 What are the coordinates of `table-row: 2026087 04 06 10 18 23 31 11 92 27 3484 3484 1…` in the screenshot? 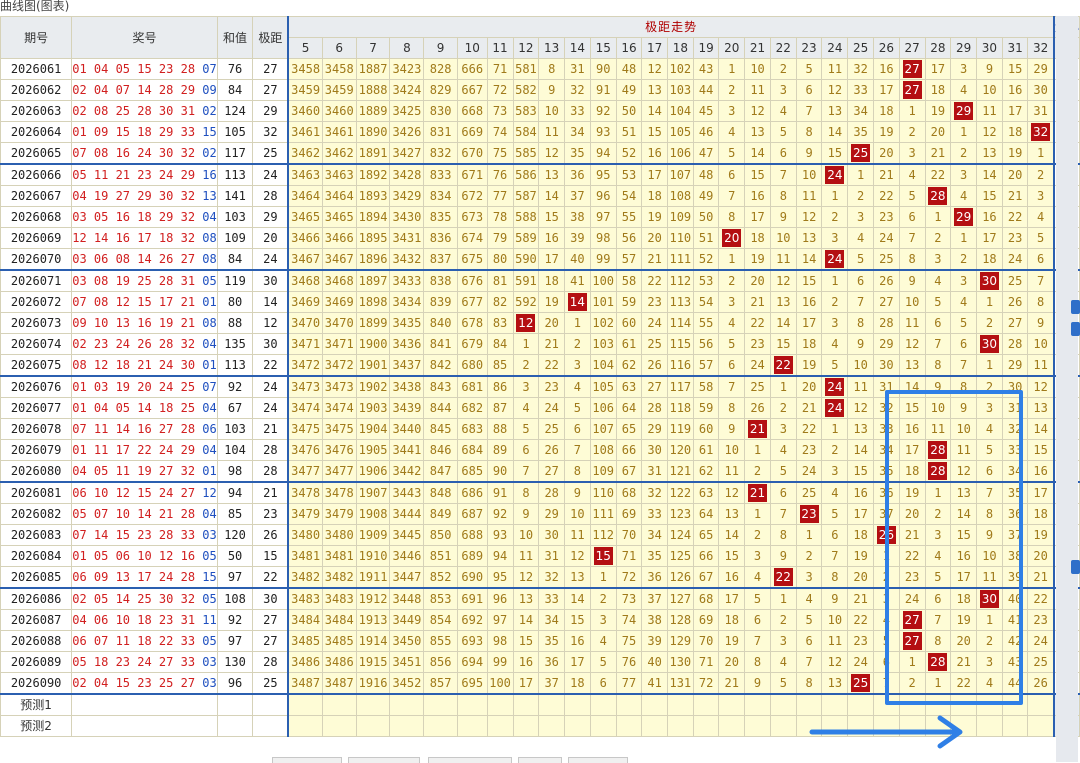 It's located at (540, 620).